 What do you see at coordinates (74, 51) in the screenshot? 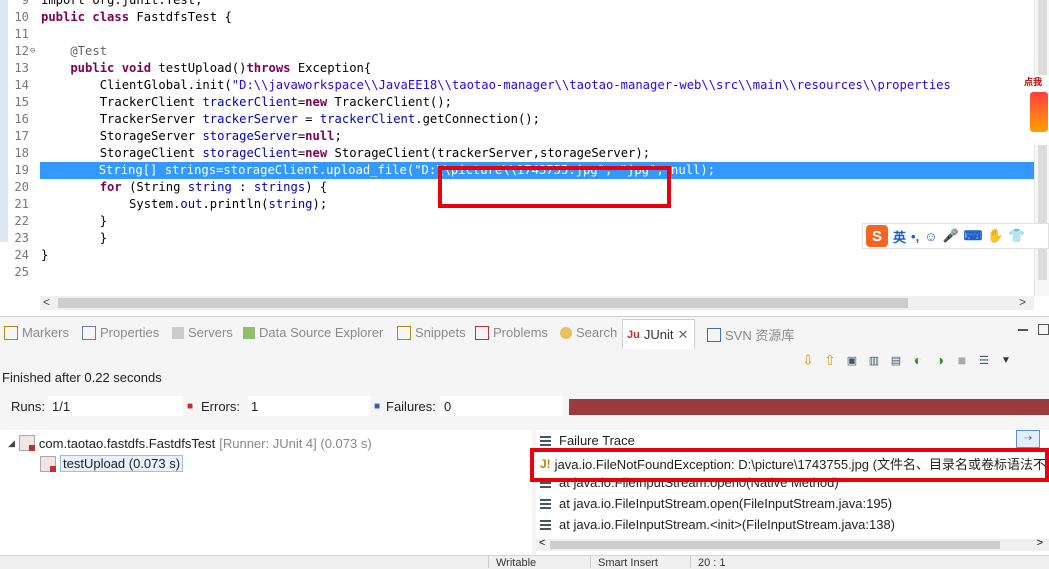
I see `code-text: @Test` at bounding box center [74, 51].